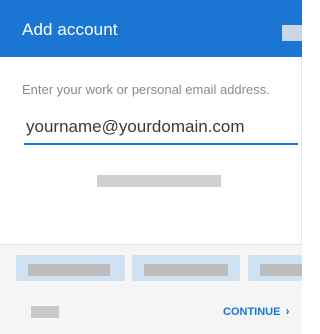 The width and height of the screenshot is (320, 334). Describe the element at coordinates (161, 128) in the screenshot. I see `email-field` at that location.